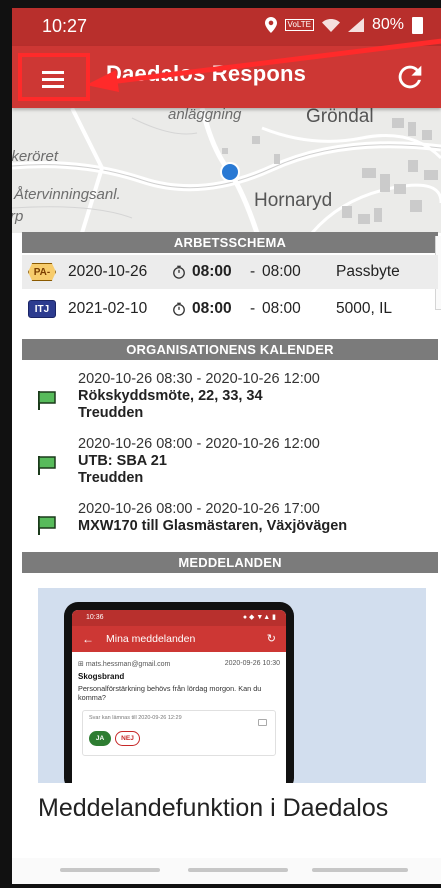 Image resolution: width=441 pixels, height=888 pixels. Describe the element at coordinates (108, 308) in the screenshot. I see `schedule-date: 2021-02-10` at that location.